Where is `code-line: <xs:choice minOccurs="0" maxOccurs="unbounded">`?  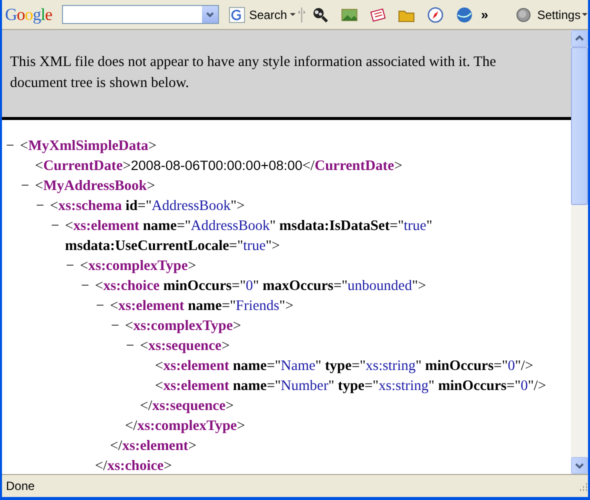 code-line: <xs:choice minOccurs="0" maxOccurs="unbounded"> is located at coordinates (260, 286).